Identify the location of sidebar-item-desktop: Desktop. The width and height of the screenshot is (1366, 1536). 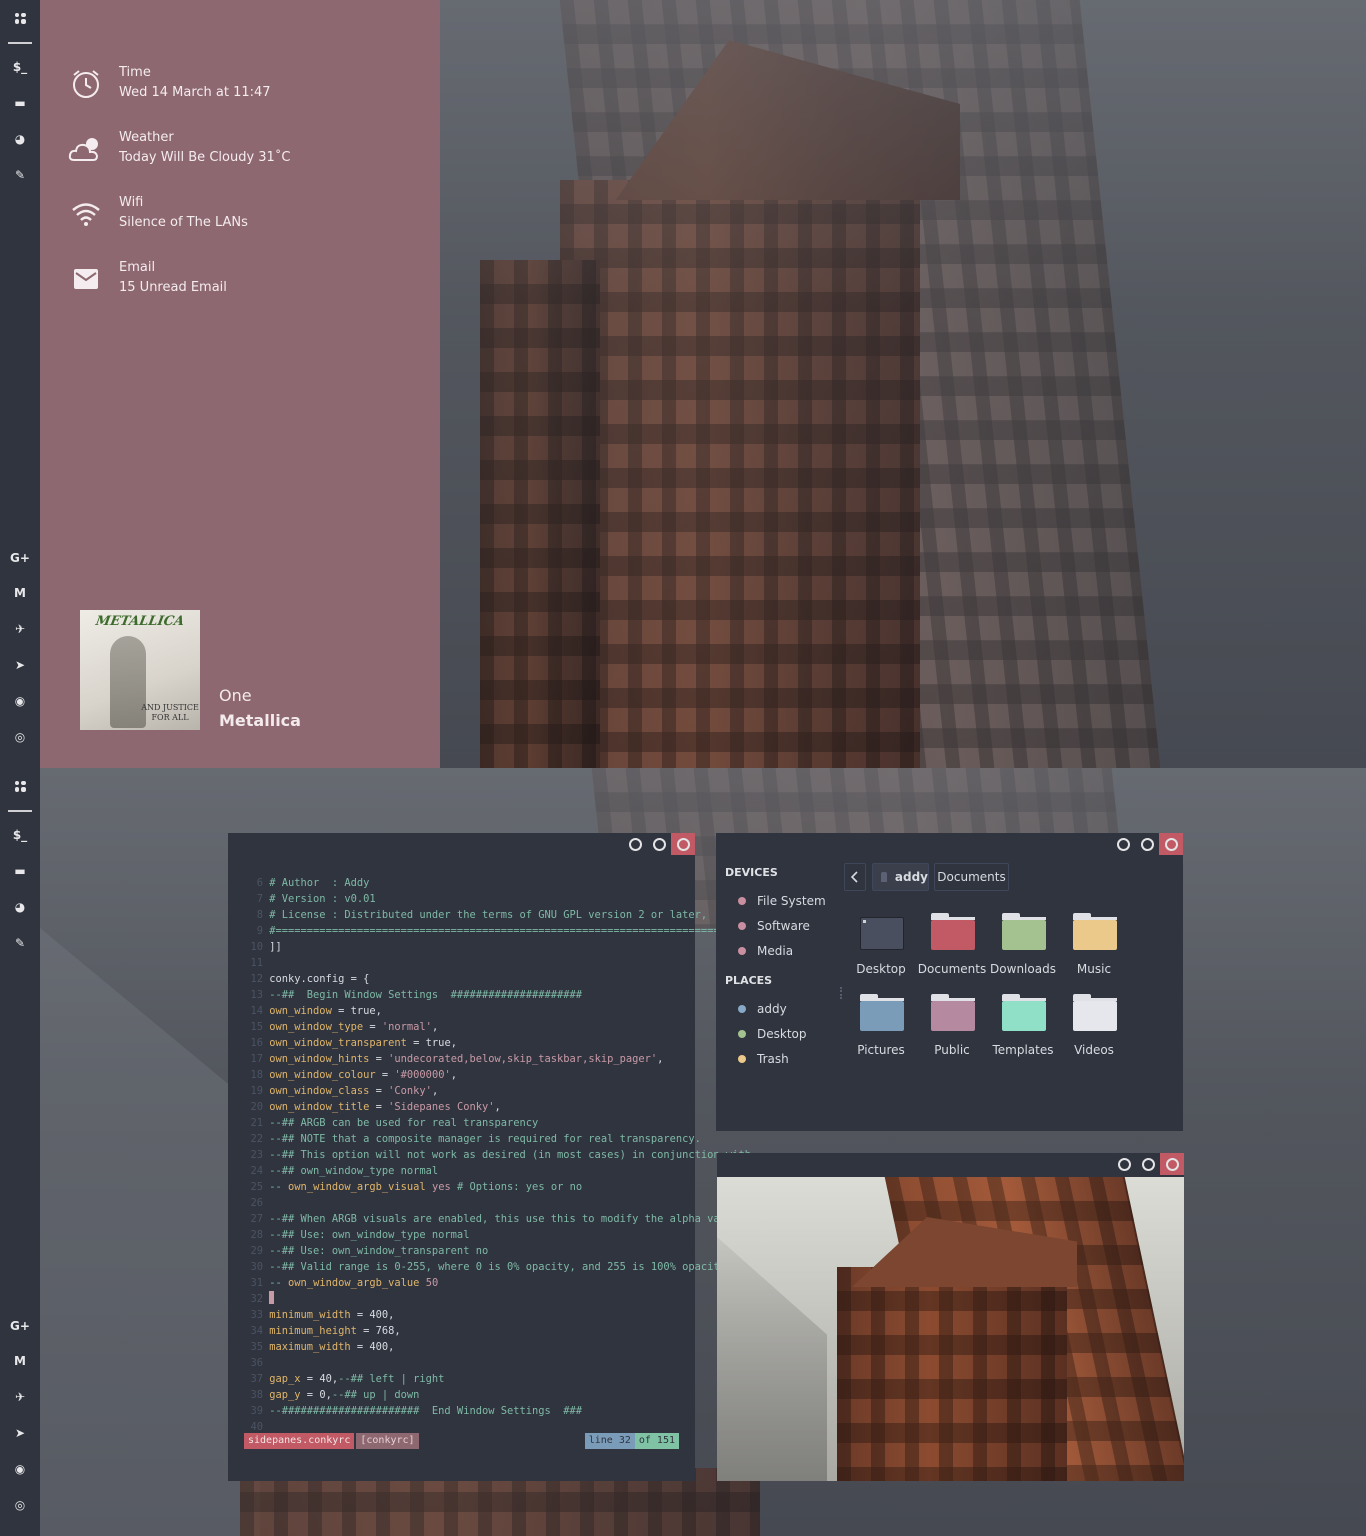
(772, 1034).